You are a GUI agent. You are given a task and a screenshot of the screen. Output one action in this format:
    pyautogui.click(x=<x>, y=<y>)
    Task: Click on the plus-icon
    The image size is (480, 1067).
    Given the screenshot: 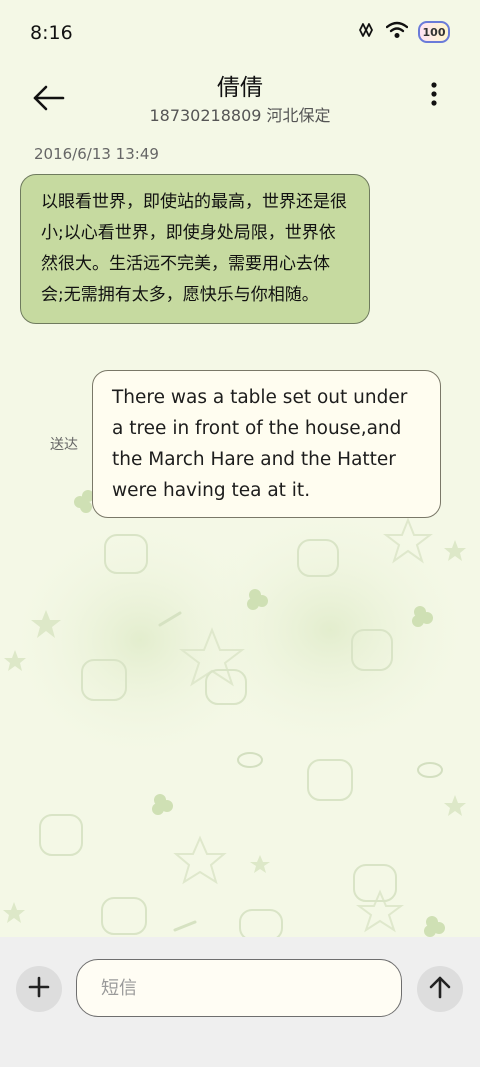 What is the action you would take?
    pyautogui.click(x=39, y=989)
    